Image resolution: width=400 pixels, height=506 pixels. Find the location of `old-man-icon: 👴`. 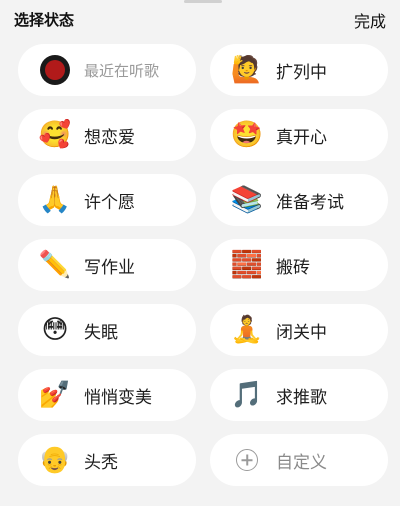

old-man-icon: 👴 is located at coordinates (55, 460).